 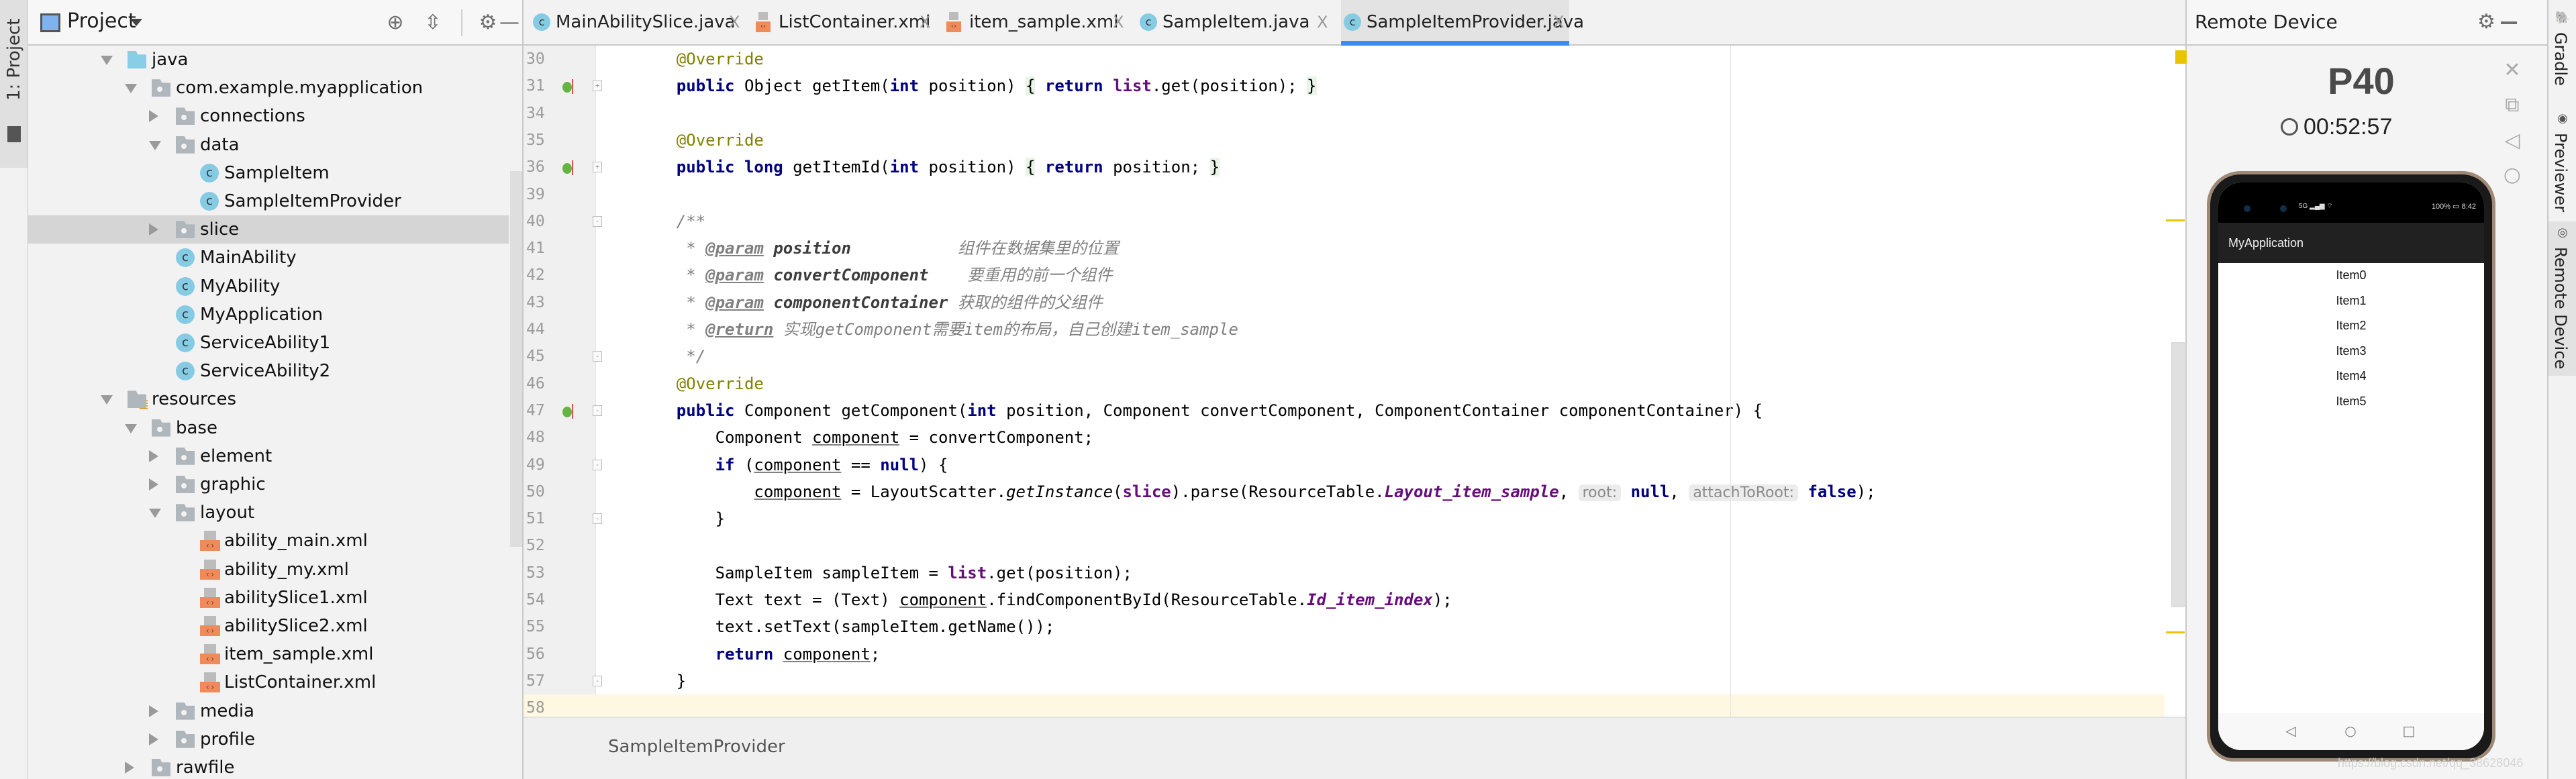 What do you see at coordinates (268, 711) in the screenshot?
I see `tree-item: media` at bounding box center [268, 711].